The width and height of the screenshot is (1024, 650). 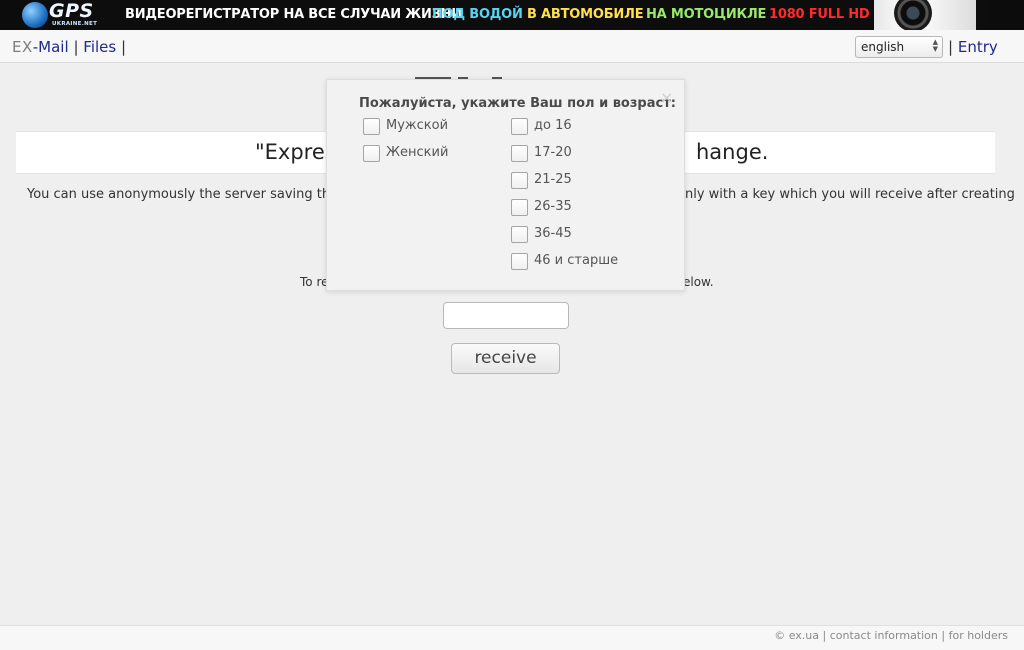 What do you see at coordinates (698, 282) in the screenshot?
I see `receive-instruction-end: elow.` at bounding box center [698, 282].